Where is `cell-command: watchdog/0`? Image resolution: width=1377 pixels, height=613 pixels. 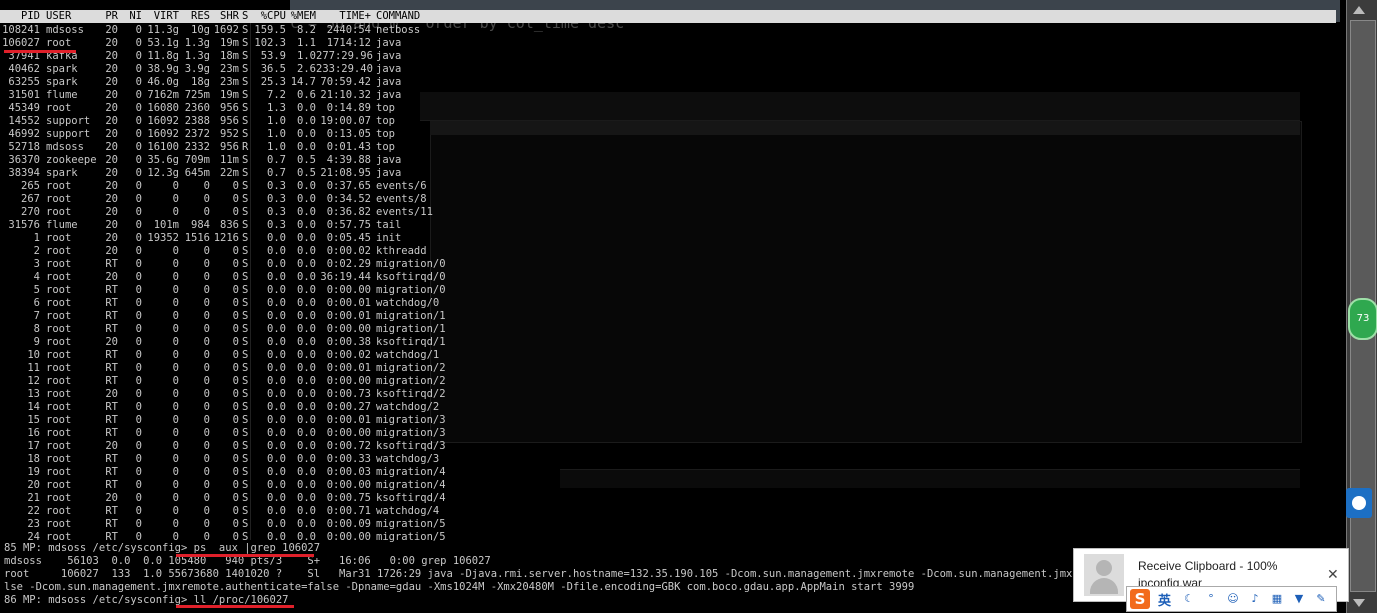
cell-command: watchdog/0 is located at coordinates (408, 303).